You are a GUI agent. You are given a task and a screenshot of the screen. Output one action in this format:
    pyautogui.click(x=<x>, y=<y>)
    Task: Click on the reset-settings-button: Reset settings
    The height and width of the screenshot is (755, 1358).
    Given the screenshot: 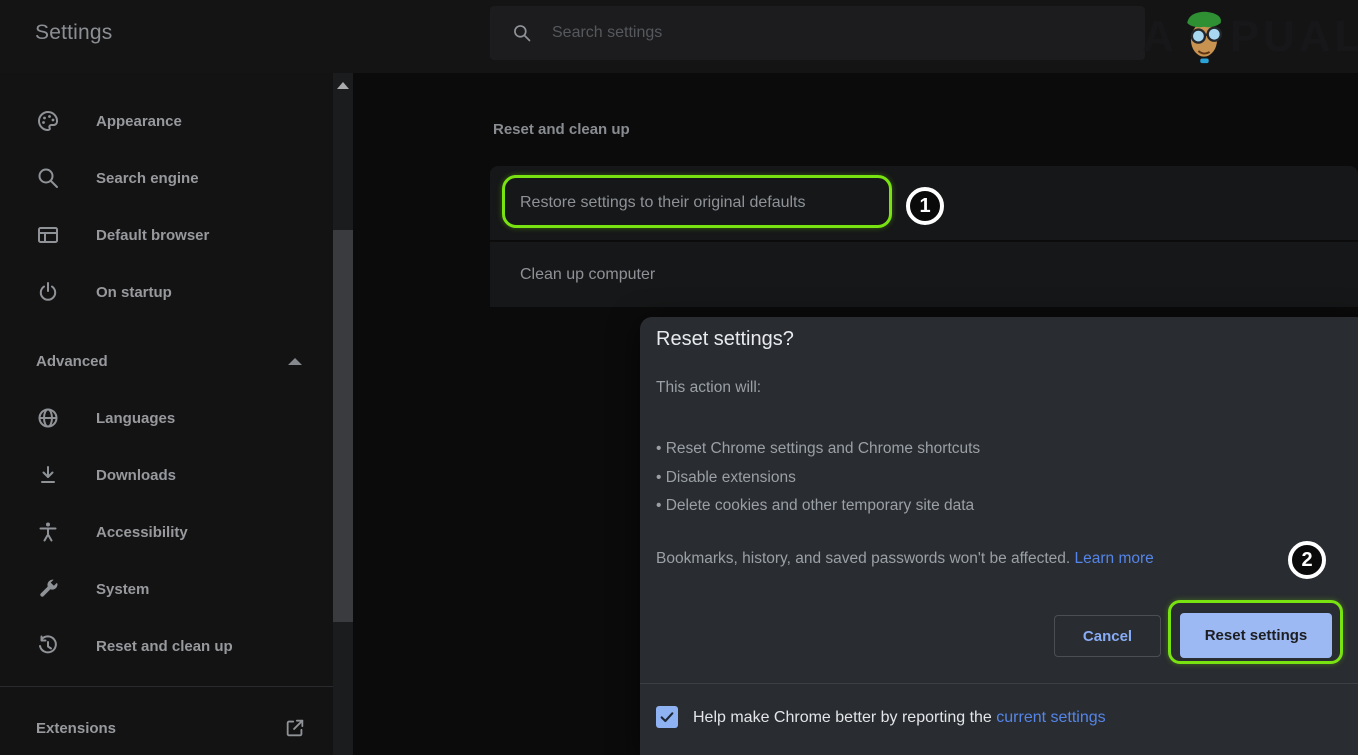 What is the action you would take?
    pyautogui.click(x=1256, y=635)
    